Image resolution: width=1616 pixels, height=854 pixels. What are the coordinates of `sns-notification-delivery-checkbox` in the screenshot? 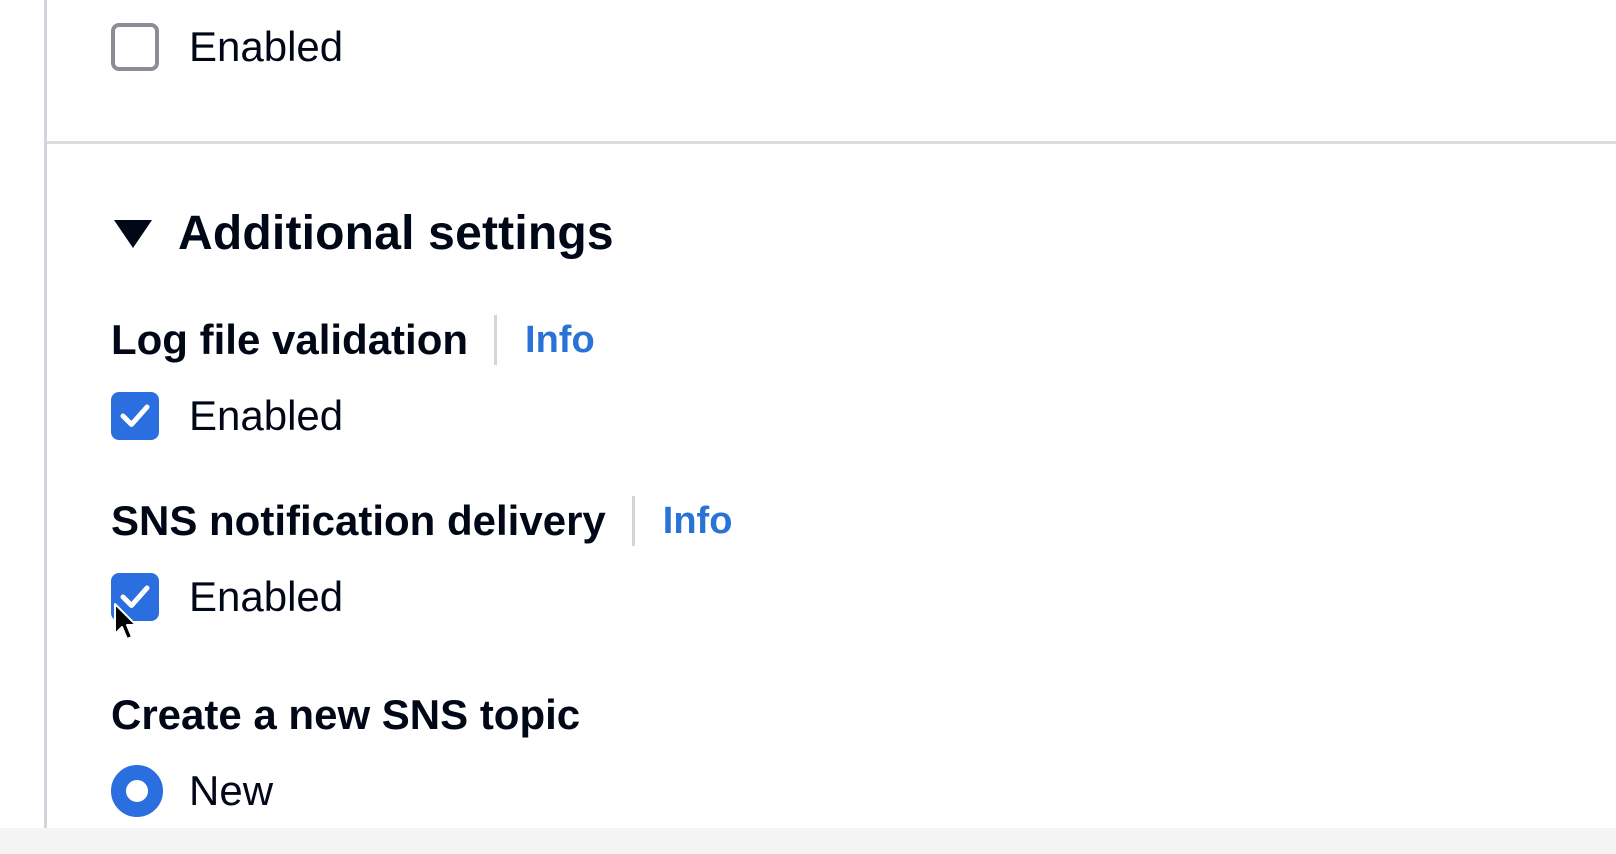 It's located at (135, 597).